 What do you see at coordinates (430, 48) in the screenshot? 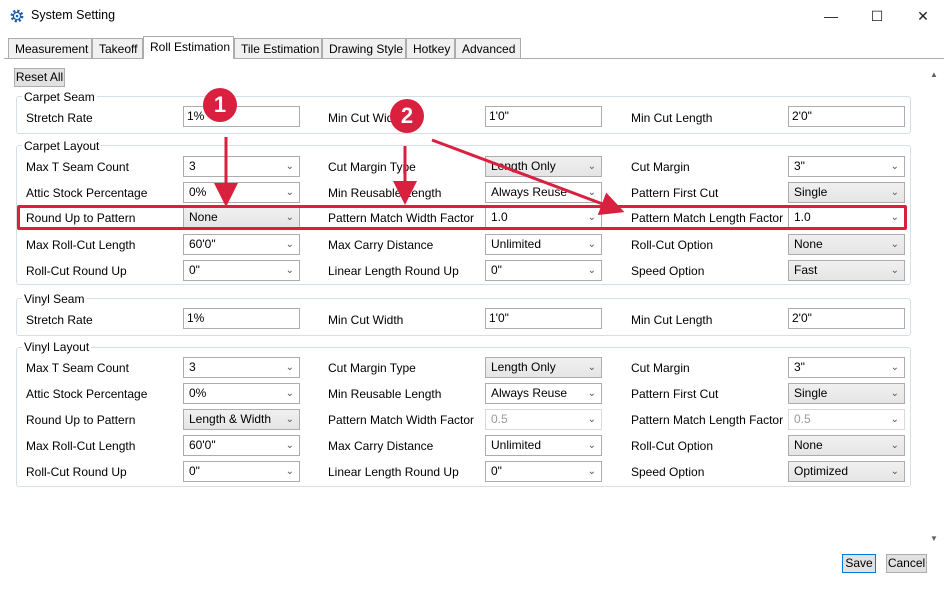
I see `tab-hotkey: Hotkey` at bounding box center [430, 48].